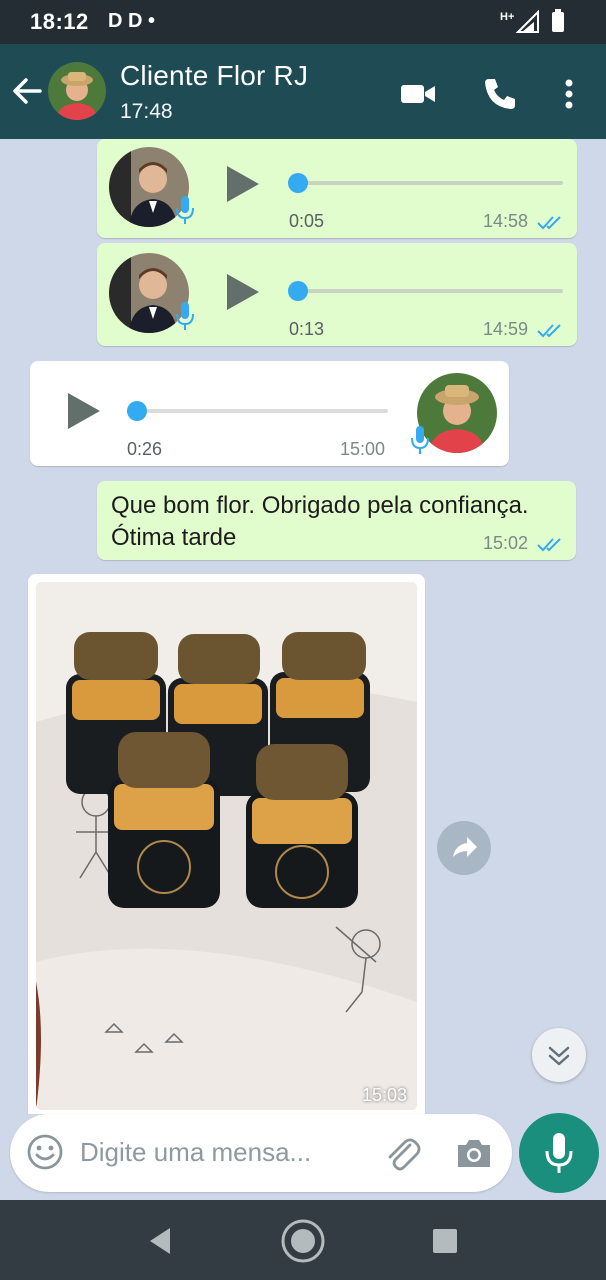 This screenshot has width=606, height=1280. I want to click on message-time: 14:59, so click(506, 329).